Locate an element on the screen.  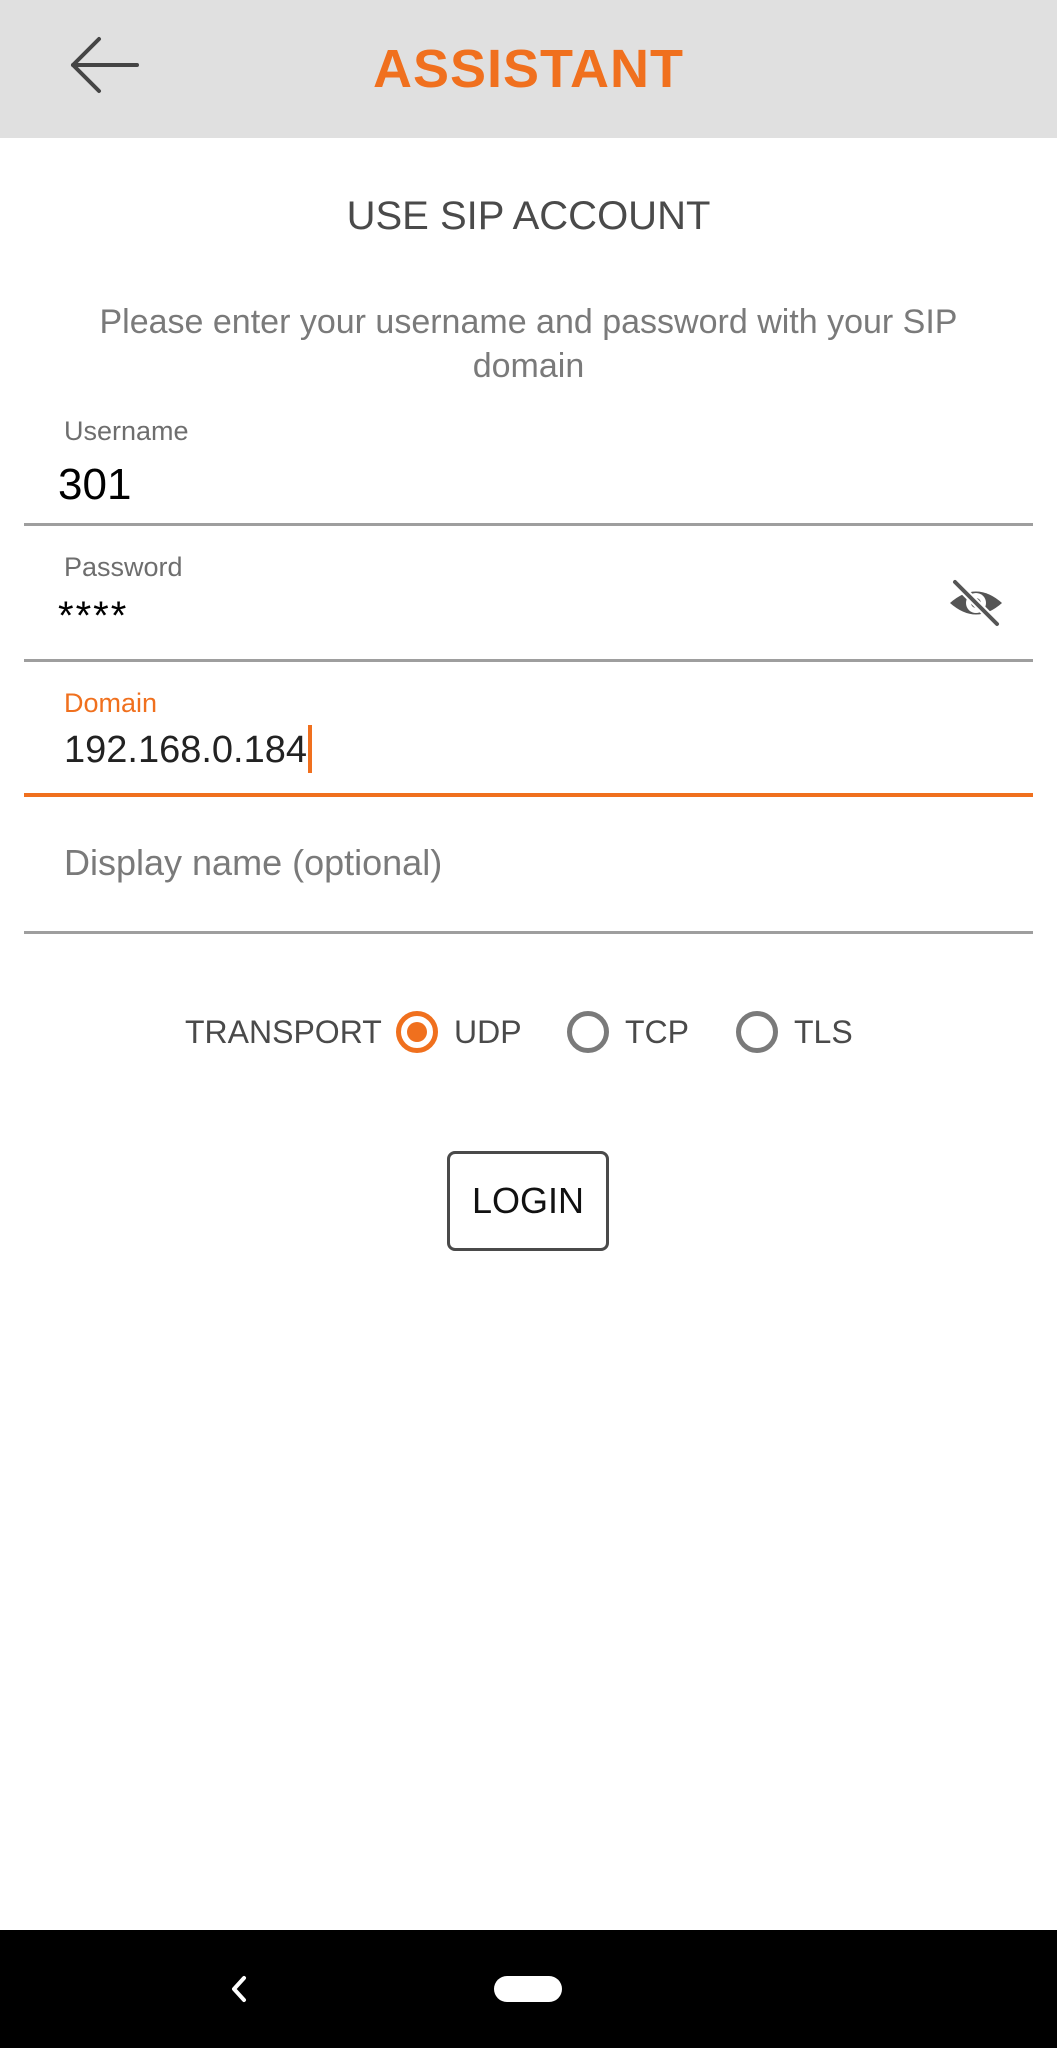
app-title: ASSISTANT is located at coordinates (528, 69).